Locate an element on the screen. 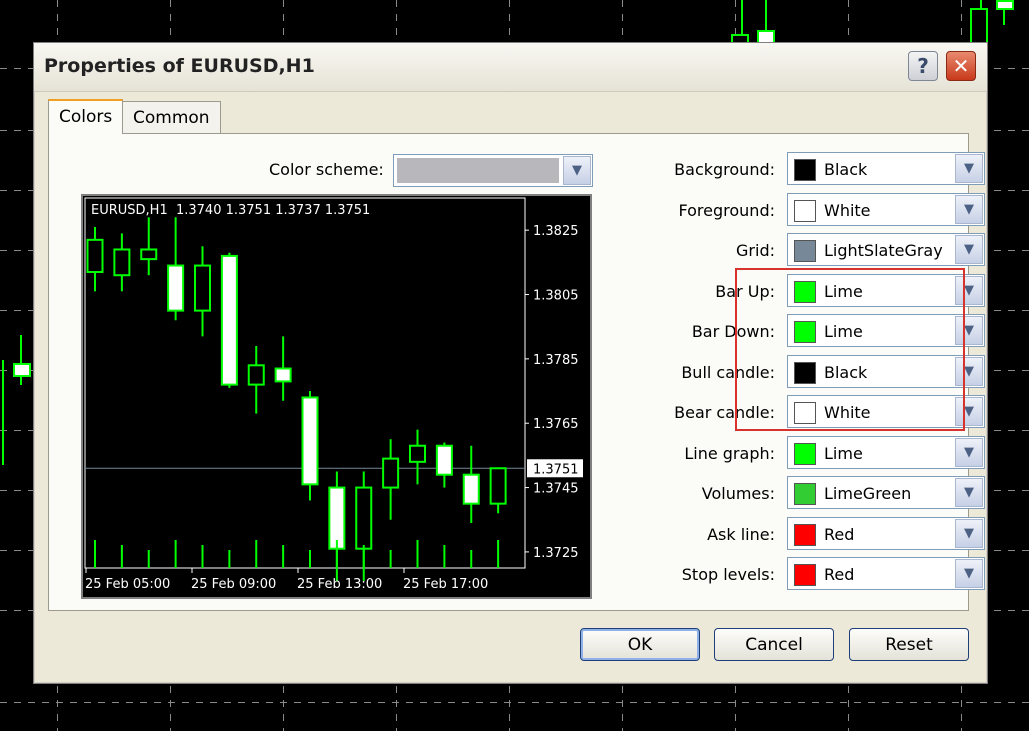  dialog-title: Properties of EURUSD,H1 is located at coordinates (179, 66).